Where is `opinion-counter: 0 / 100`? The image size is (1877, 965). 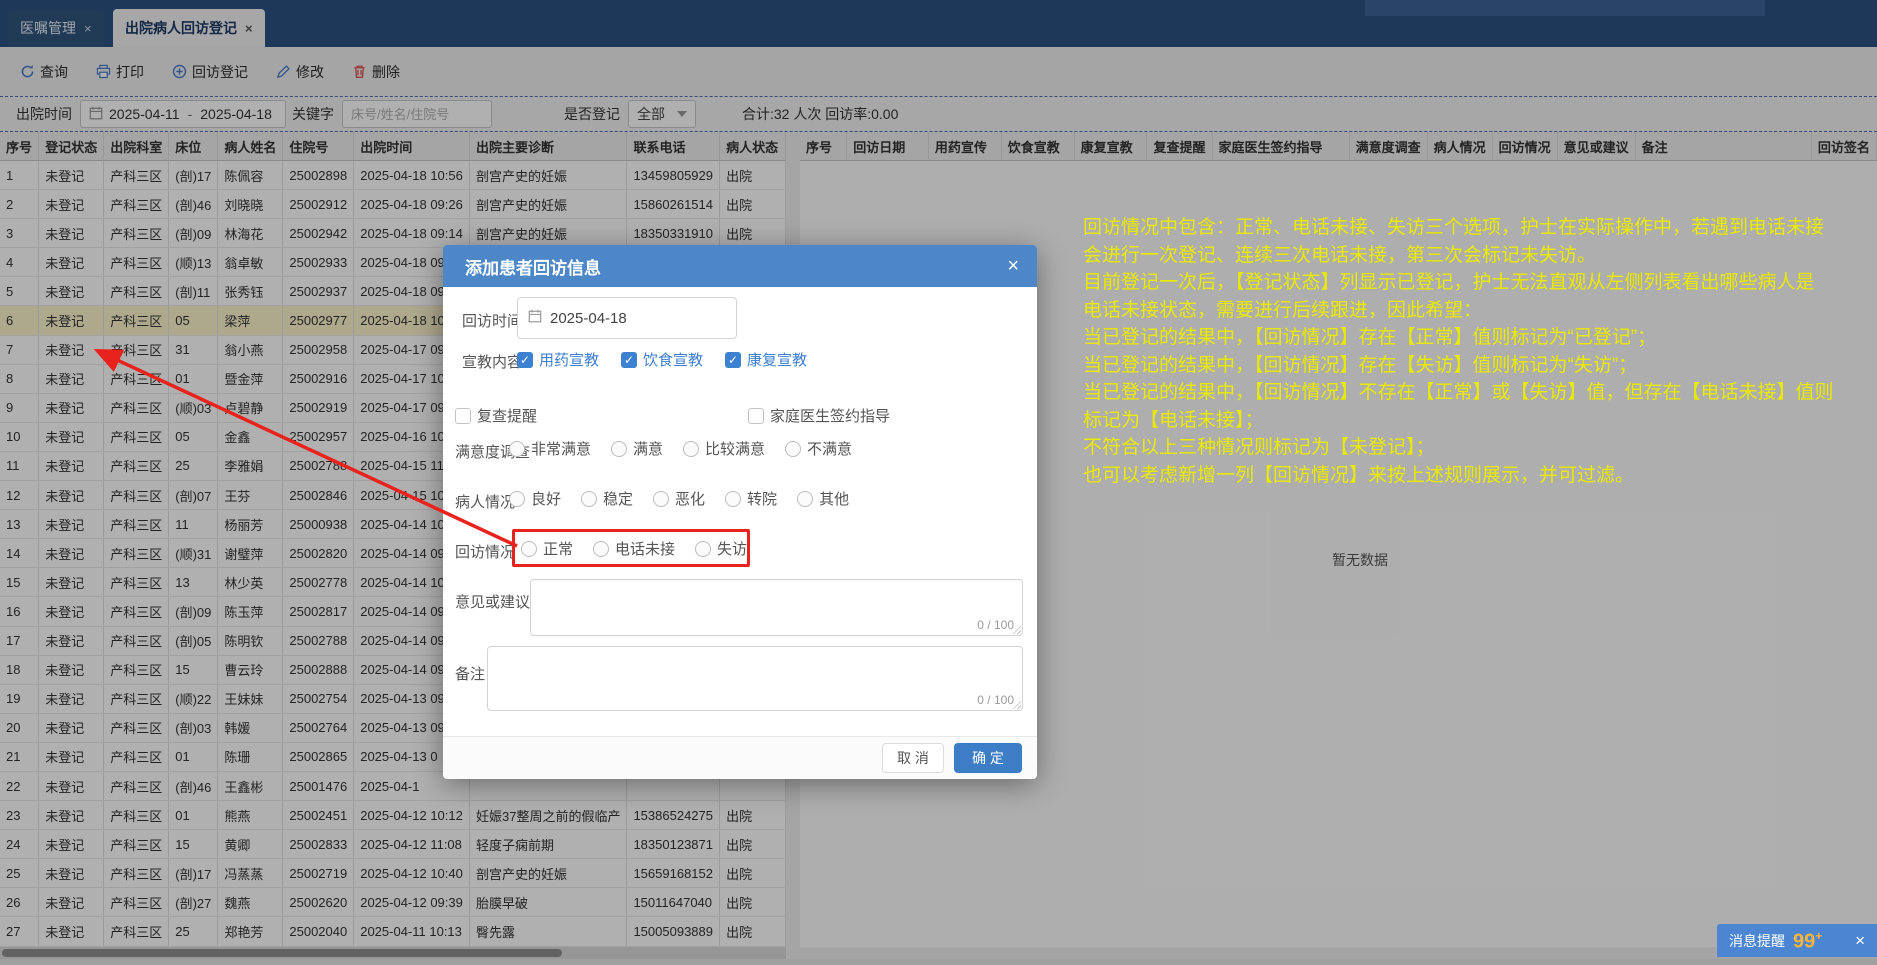 opinion-counter: 0 / 100 is located at coordinates (995, 625).